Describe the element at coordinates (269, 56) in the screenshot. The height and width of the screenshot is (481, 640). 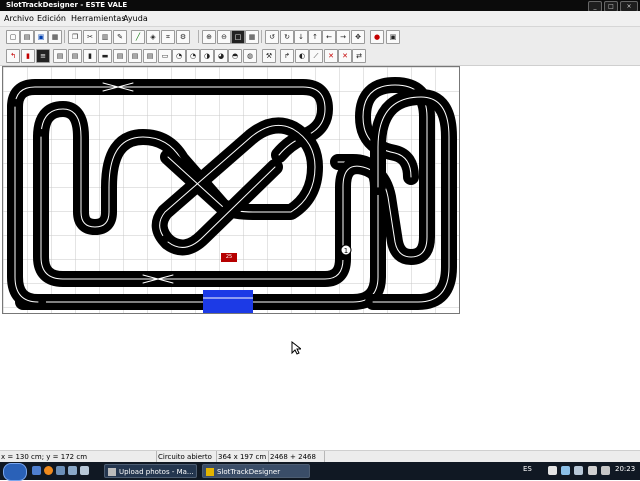
I see `pit-icon: ⚒` at that location.